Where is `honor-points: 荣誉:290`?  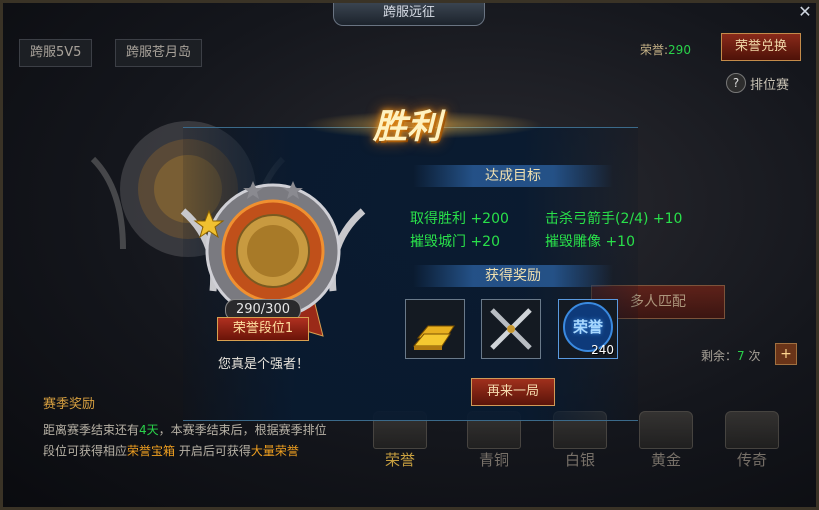
honor-points: 荣誉:290 is located at coordinates (665, 49).